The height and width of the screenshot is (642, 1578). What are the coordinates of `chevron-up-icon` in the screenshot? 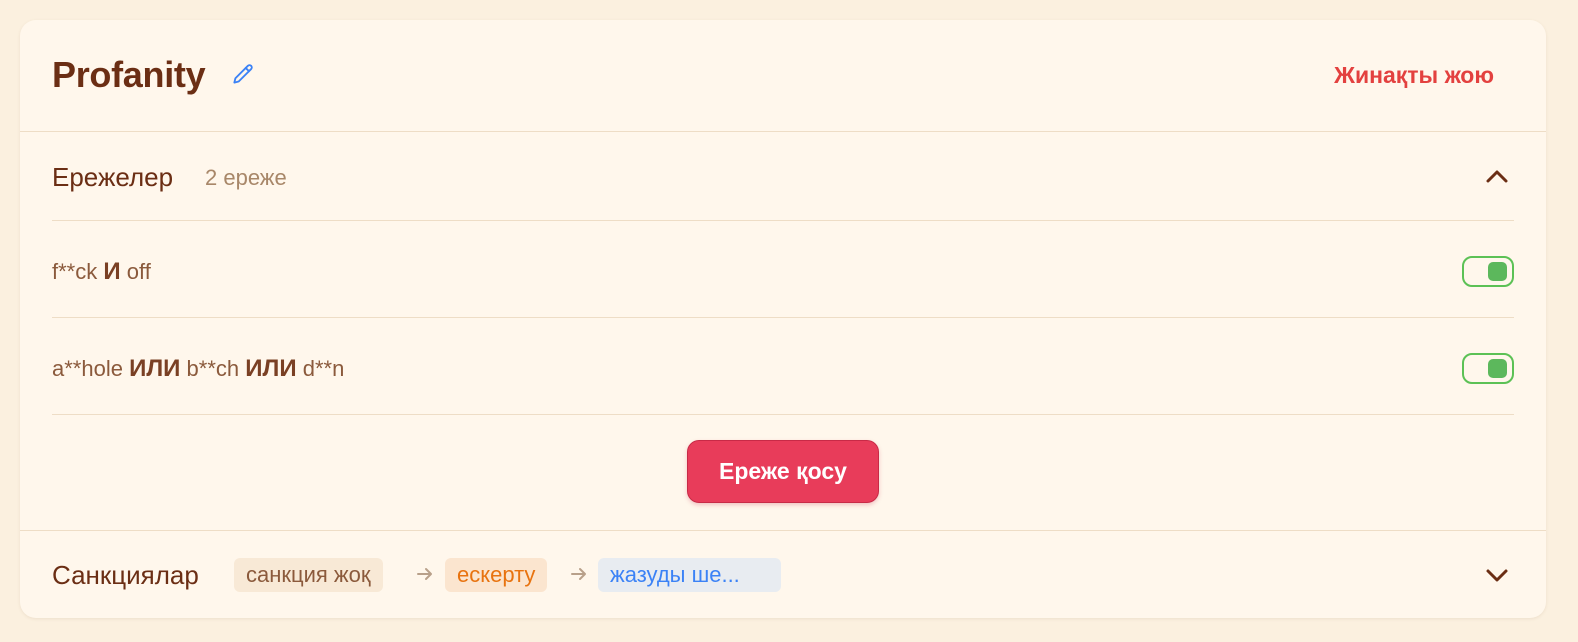 It's located at (1497, 177).